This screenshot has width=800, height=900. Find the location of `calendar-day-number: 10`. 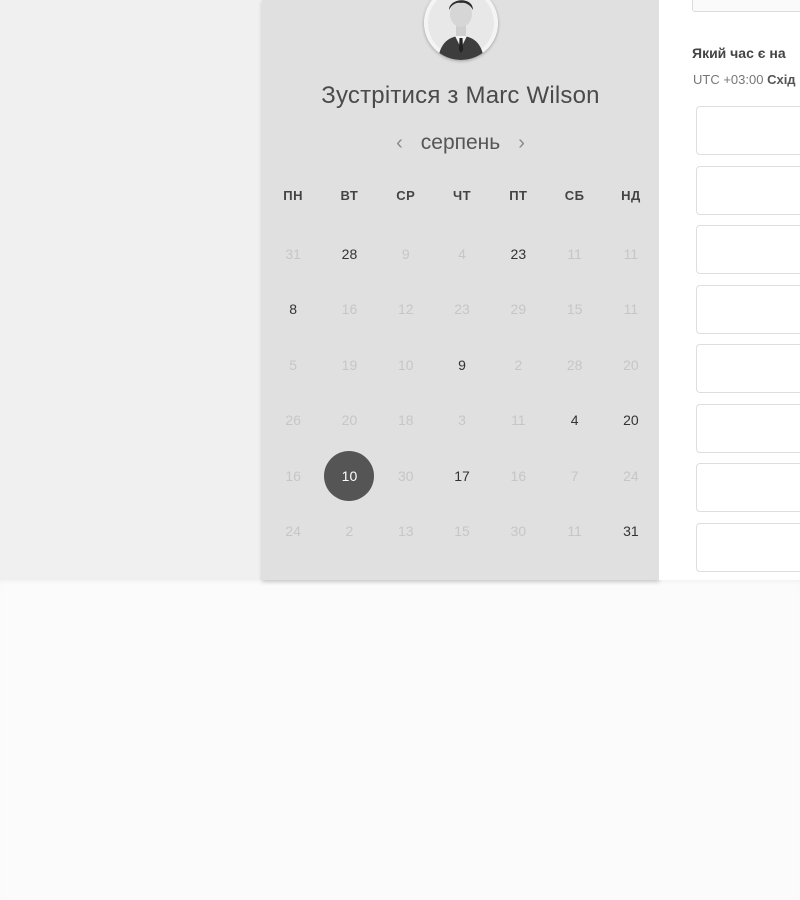

calendar-day-number: 10 is located at coordinates (405, 364).